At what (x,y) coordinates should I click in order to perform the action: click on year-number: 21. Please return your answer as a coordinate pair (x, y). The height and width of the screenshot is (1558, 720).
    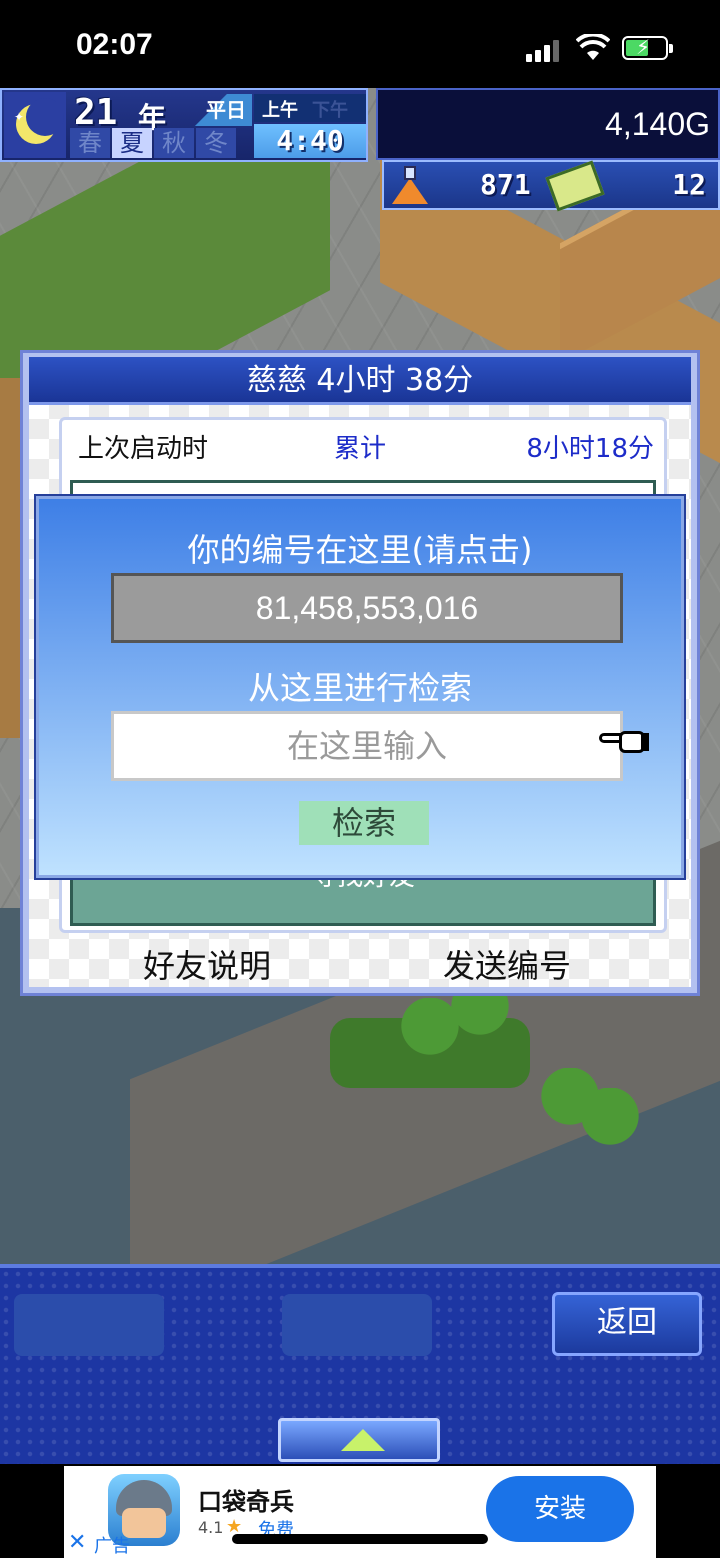
    Looking at the image, I should click on (96, 112).